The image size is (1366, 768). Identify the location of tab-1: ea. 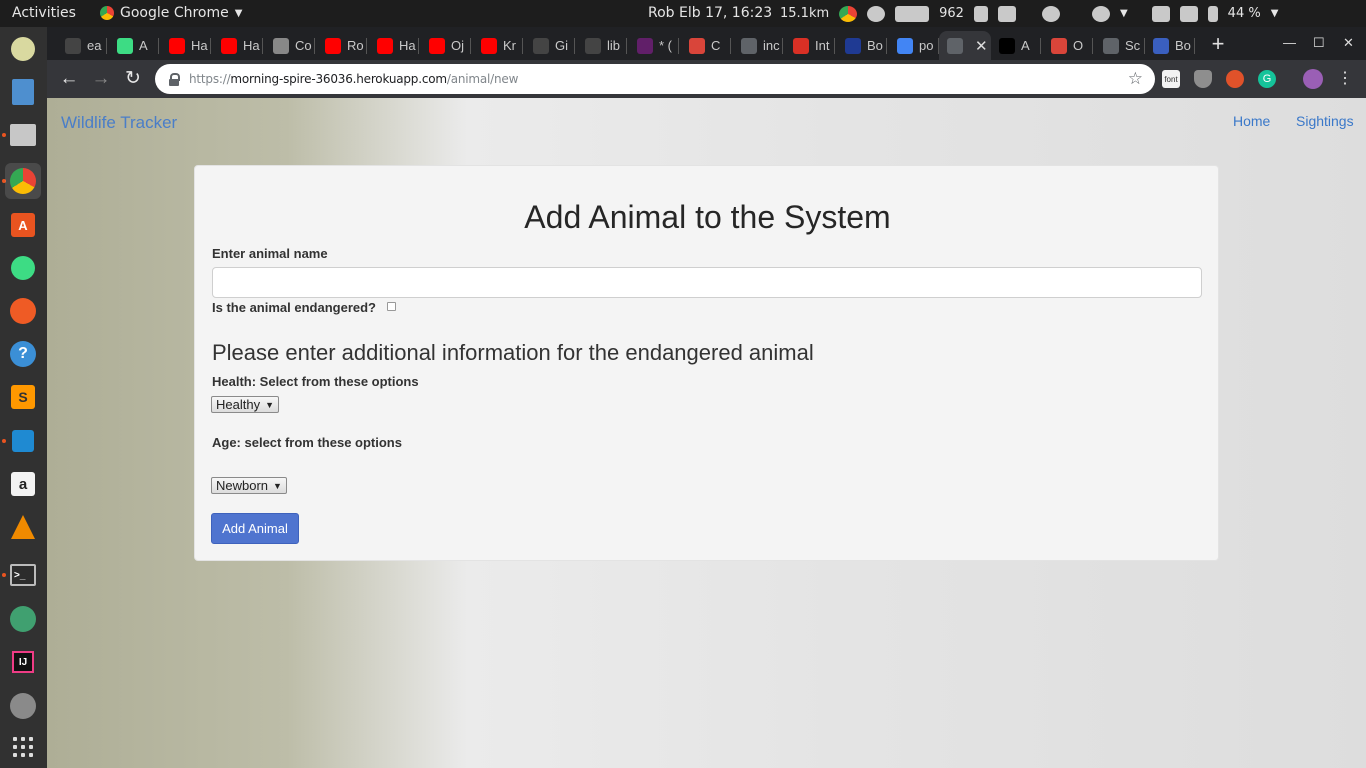
(82, 45).